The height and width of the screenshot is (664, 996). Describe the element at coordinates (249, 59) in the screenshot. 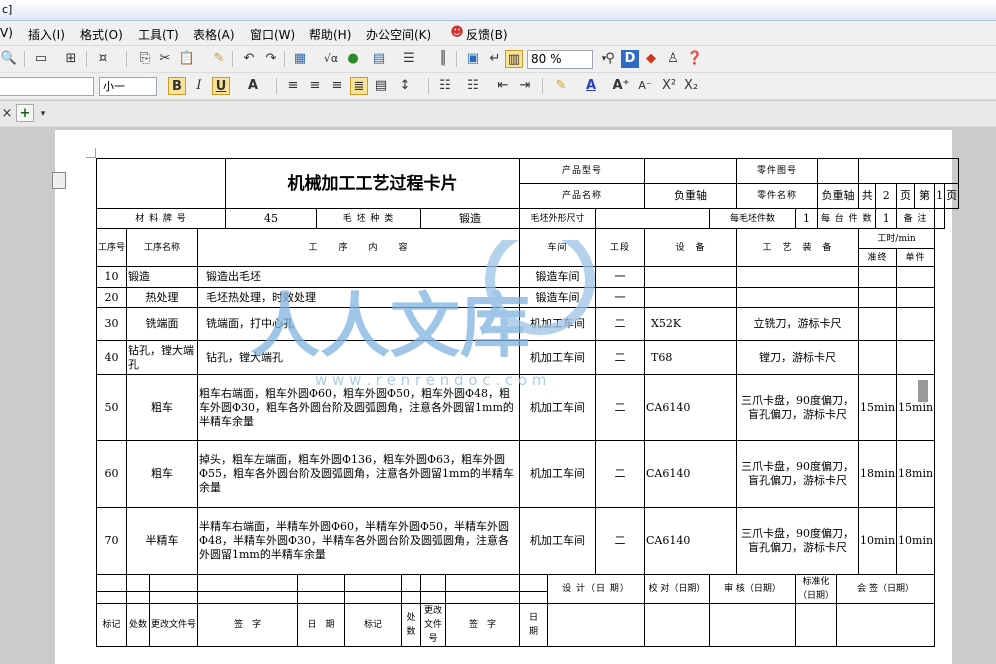

I see `undo-icon: ↶` at that location.